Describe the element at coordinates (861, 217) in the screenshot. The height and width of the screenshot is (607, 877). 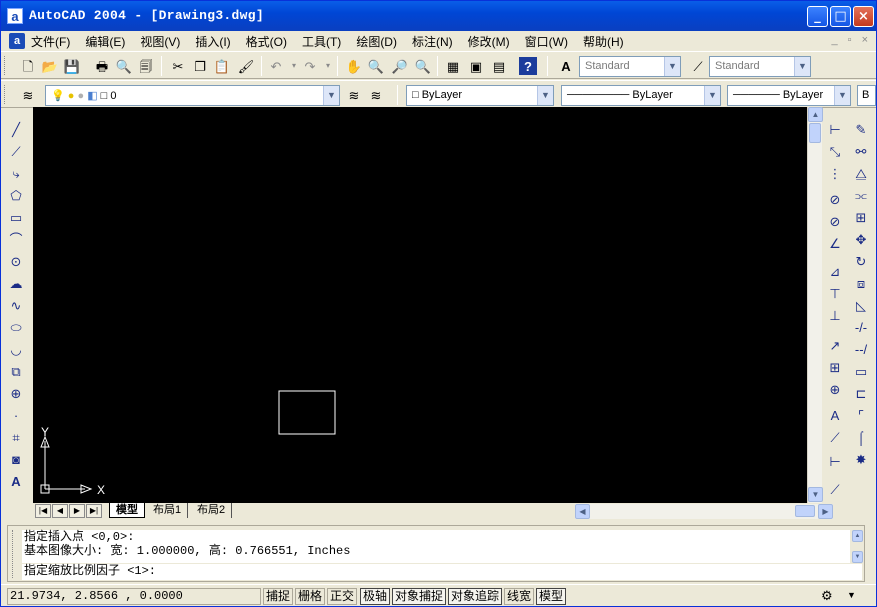
I see `array-icon: ⊞` at that location.